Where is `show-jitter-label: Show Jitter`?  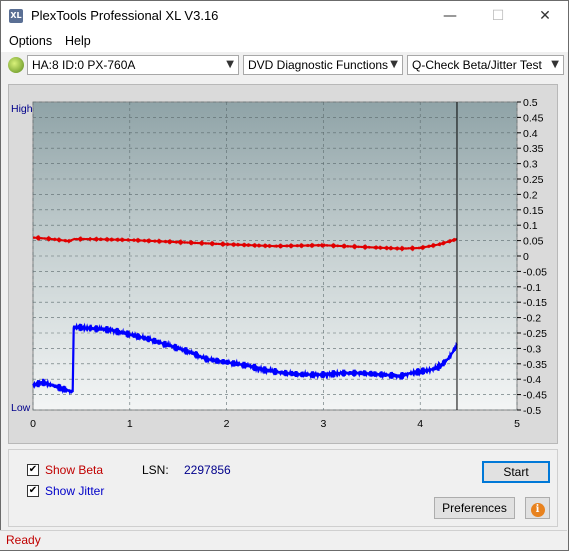 show-jitter-label: Show Jitter is located at coordinates (74, 491).